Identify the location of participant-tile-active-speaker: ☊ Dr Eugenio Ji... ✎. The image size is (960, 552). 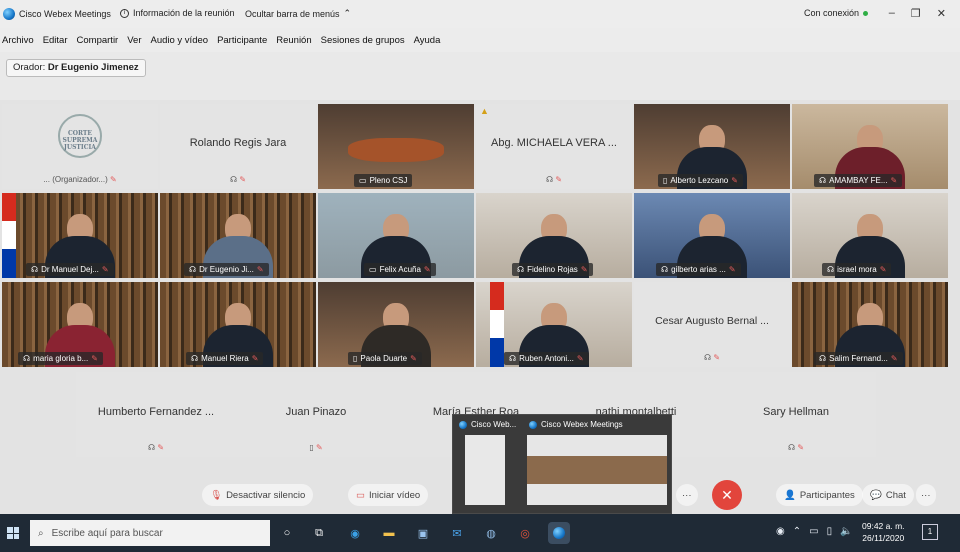
(238, 235).